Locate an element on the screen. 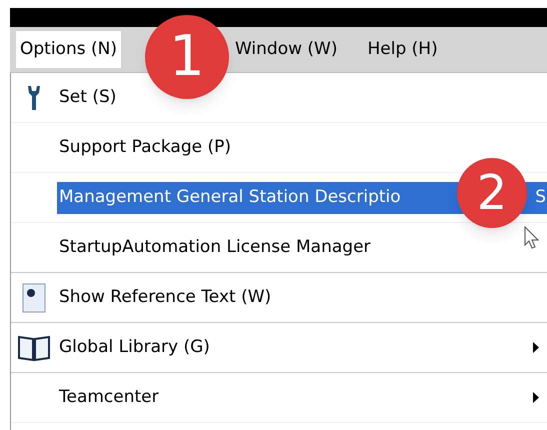  menu-bar-item: Window (W) is located at coordinates (286, 49).